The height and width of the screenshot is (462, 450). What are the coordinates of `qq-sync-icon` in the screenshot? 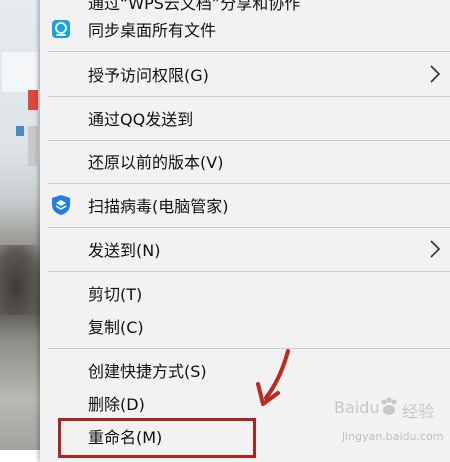 It's located at (61, 29).